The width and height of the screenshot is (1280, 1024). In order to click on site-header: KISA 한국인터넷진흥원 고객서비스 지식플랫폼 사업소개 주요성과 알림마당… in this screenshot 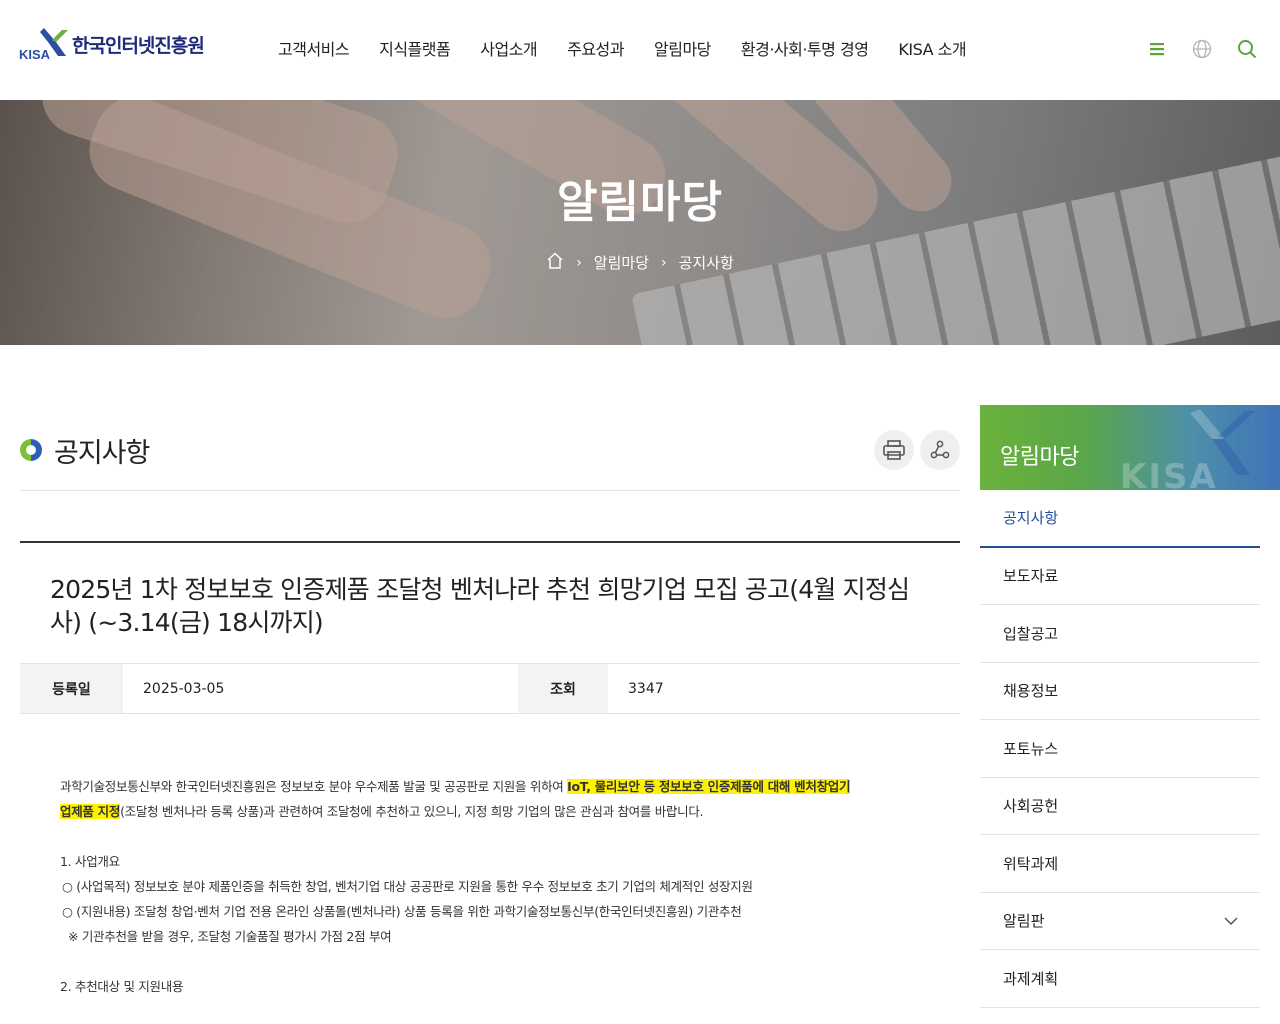, I will do `click(640, 50)`.